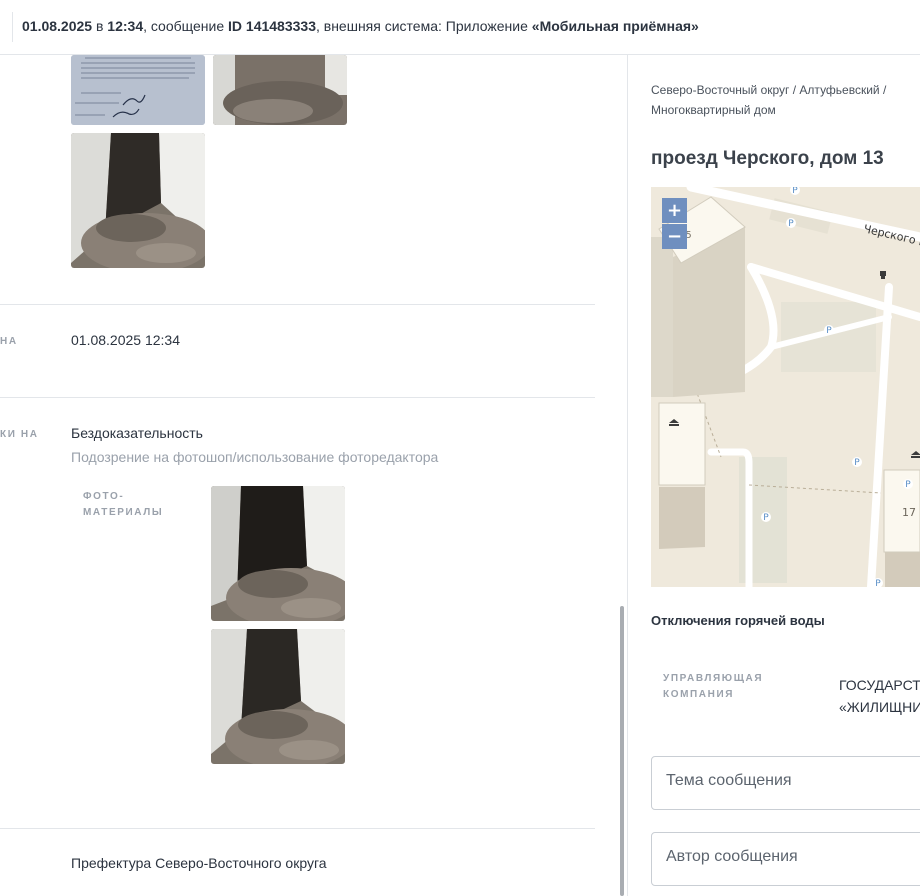  What do you see at coordinates (125, 26) in the screenshot?
I see `message-time: 12:34` at bounding box center [125, 26].